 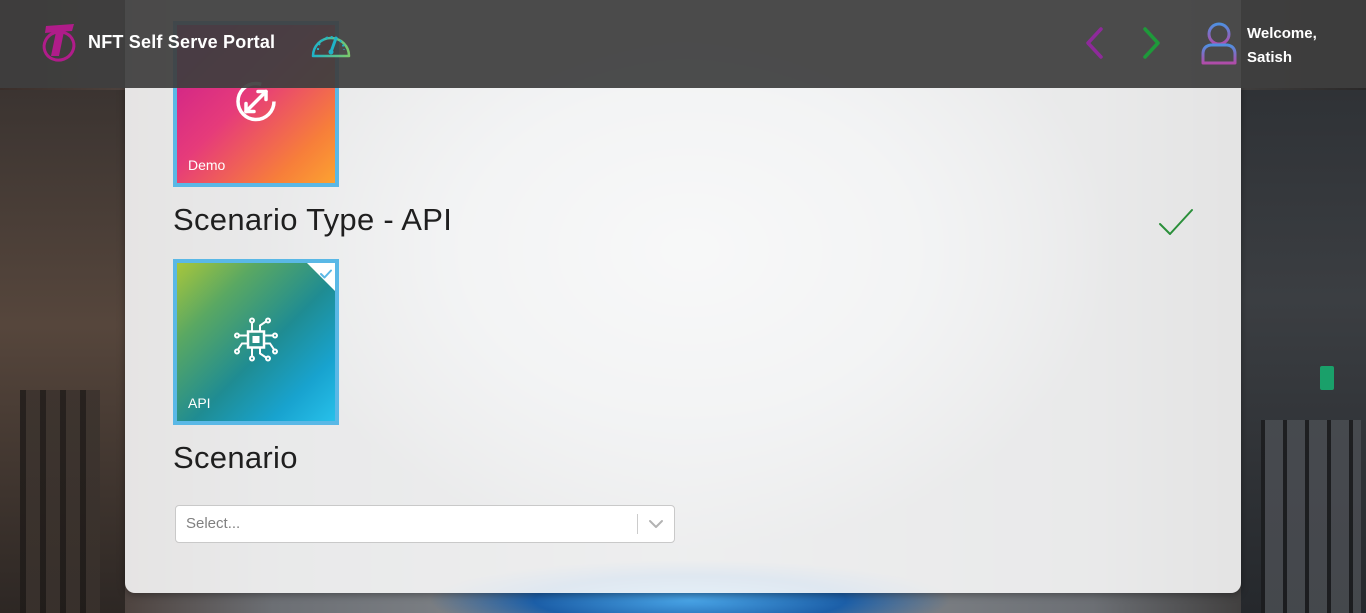 I want to click on tile-api-label: API, so click(x=199, y=403).